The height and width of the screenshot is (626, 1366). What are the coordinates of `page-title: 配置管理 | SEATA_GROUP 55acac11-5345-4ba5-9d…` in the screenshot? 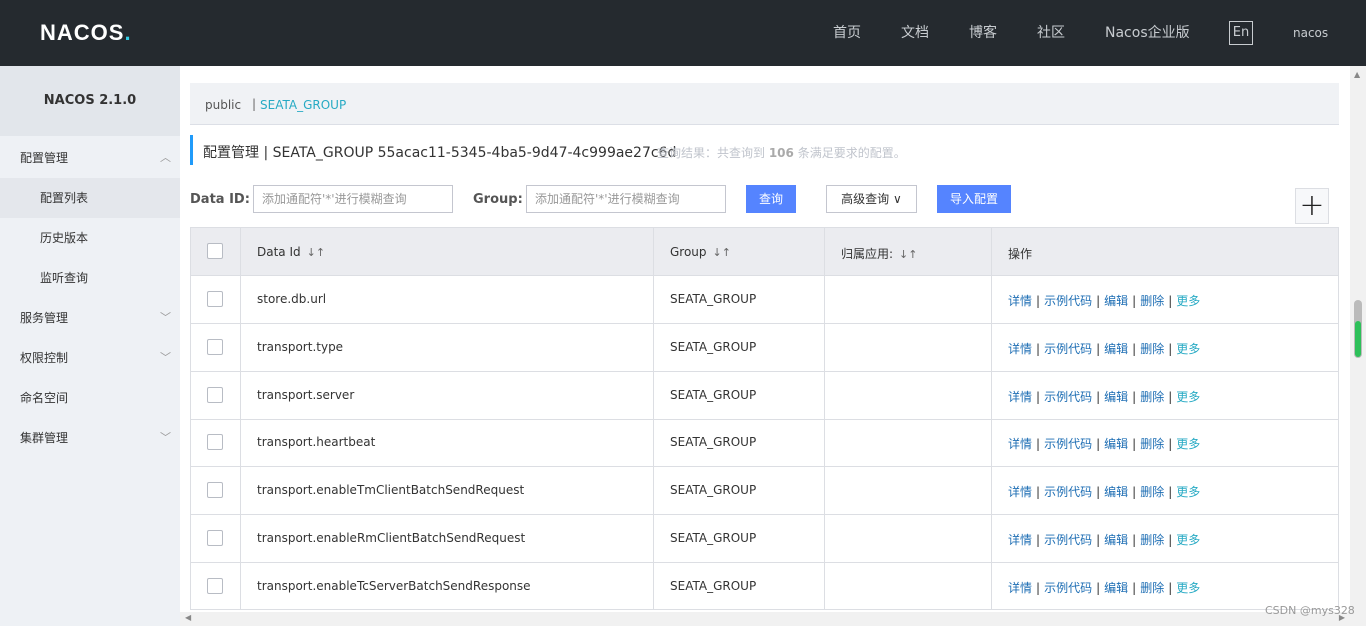 It's located at (440, 153).